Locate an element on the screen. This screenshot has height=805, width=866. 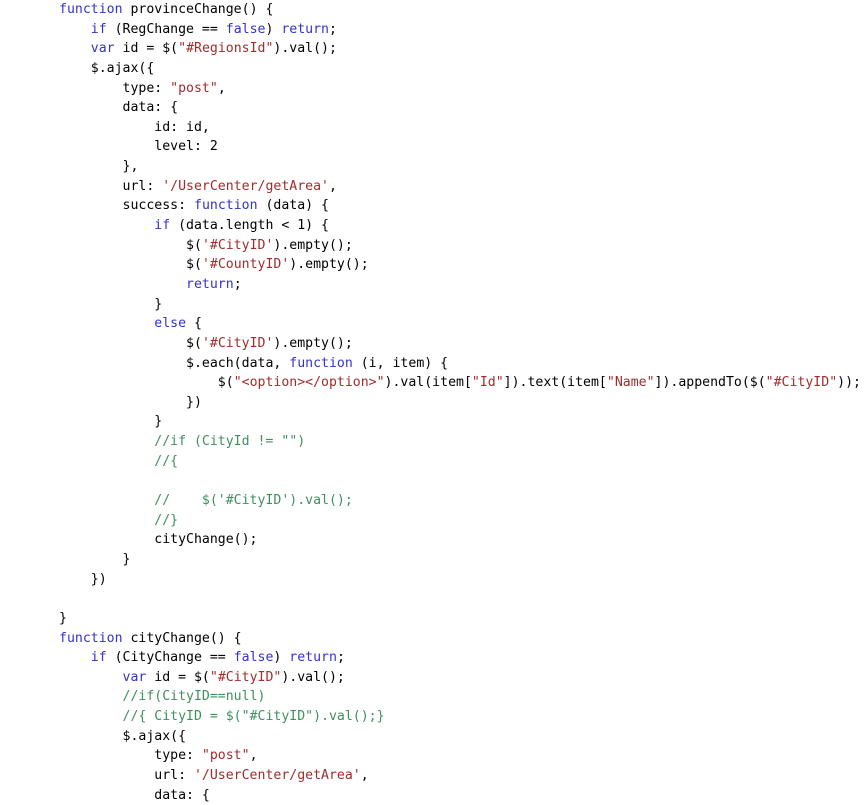
code-token-com: //{ CityID = $("#CityID").val();} is located at coordinates (253, 717).